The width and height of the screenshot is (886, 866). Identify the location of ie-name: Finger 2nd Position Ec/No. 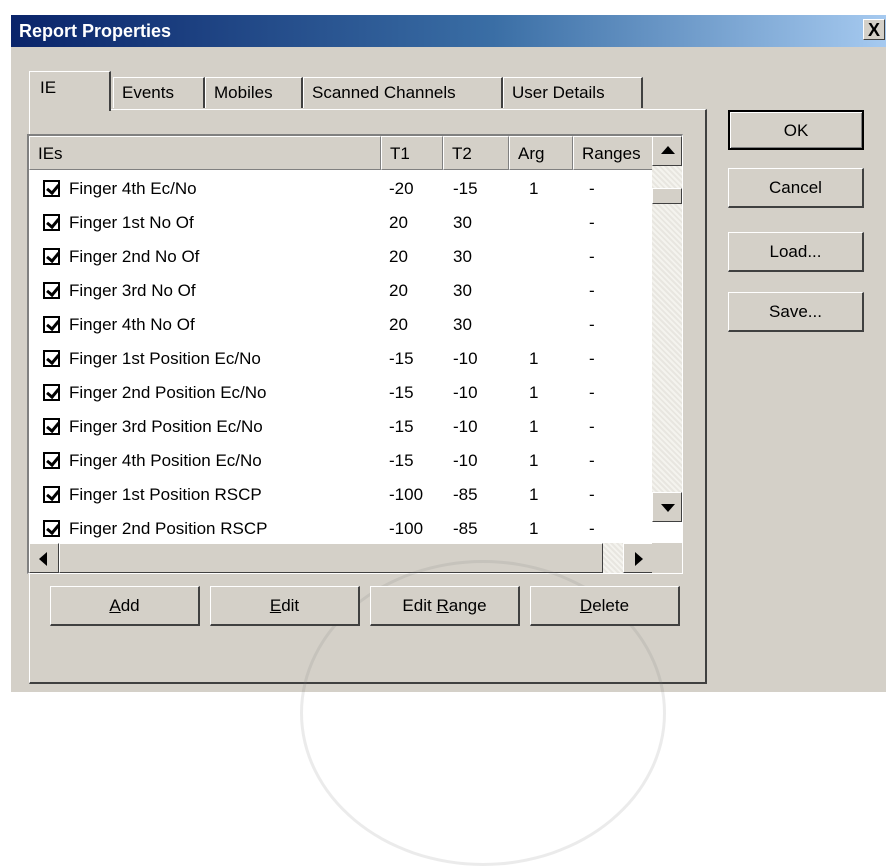
(168, 392).